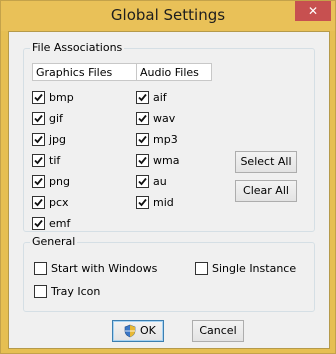 The height and width of the screenshot is (354, 336). I want to click on audio-file-label: au, so click(160, 181).